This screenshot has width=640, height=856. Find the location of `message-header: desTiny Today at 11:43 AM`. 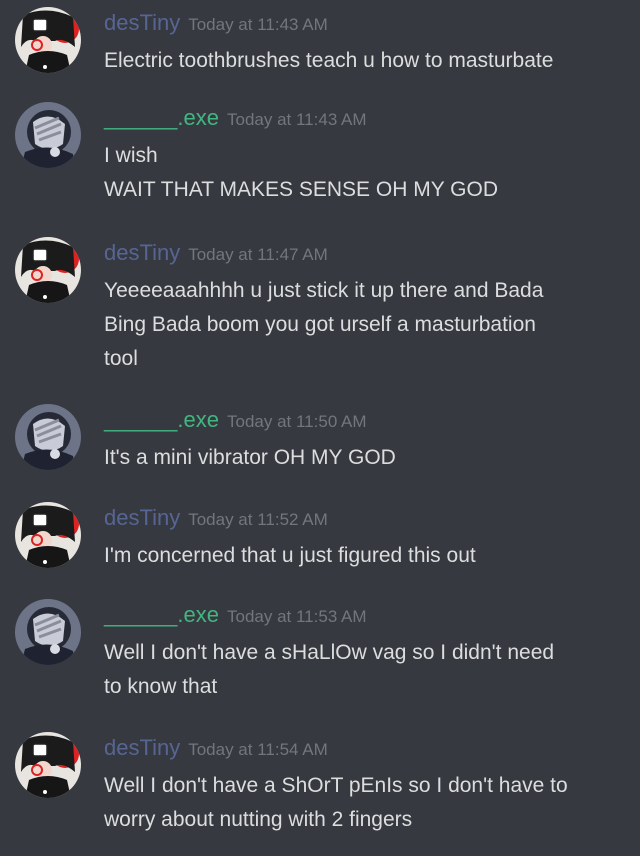

message-header: desTiny Today at 11:43 AM is located at coordinates (216, 23).